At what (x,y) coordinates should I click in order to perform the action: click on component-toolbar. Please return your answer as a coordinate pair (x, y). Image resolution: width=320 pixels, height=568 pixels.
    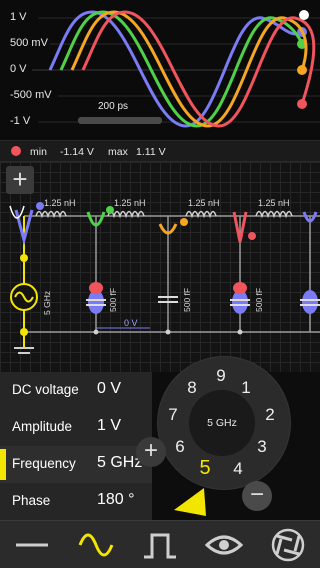
    Looking at the image, I should click on (160, 544).